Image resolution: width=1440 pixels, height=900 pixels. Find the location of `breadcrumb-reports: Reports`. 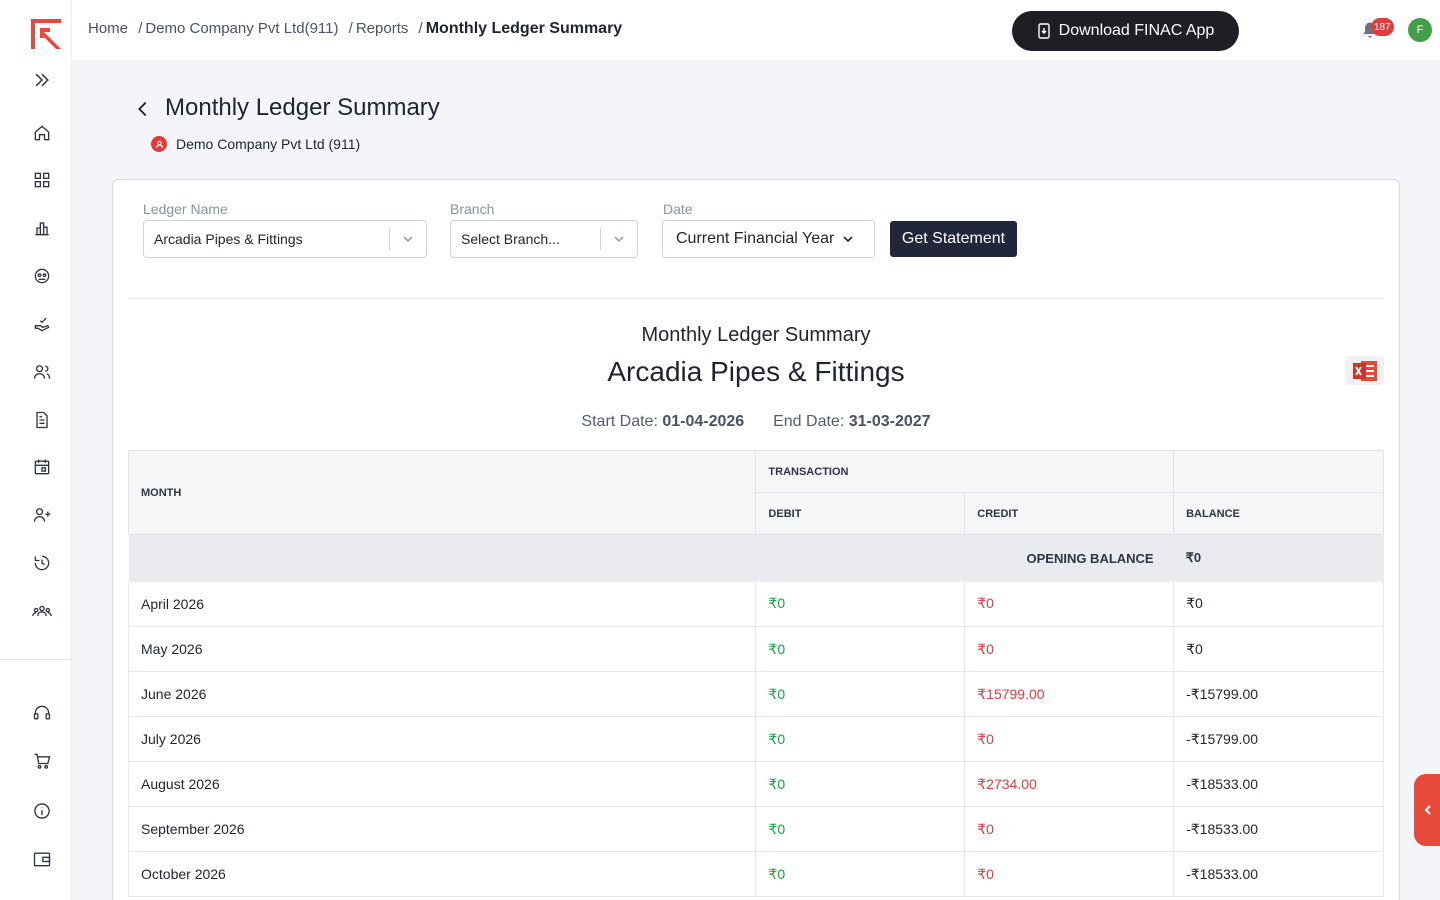

breadcrumb-reports: Reports is located at coordinates (382, 28).